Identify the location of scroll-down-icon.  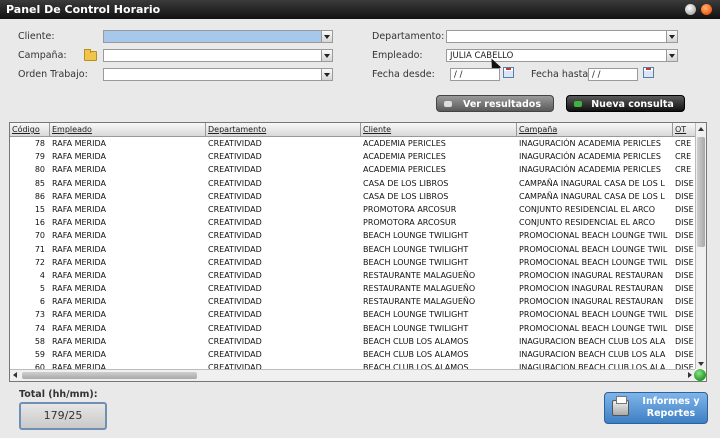
(701, 364).